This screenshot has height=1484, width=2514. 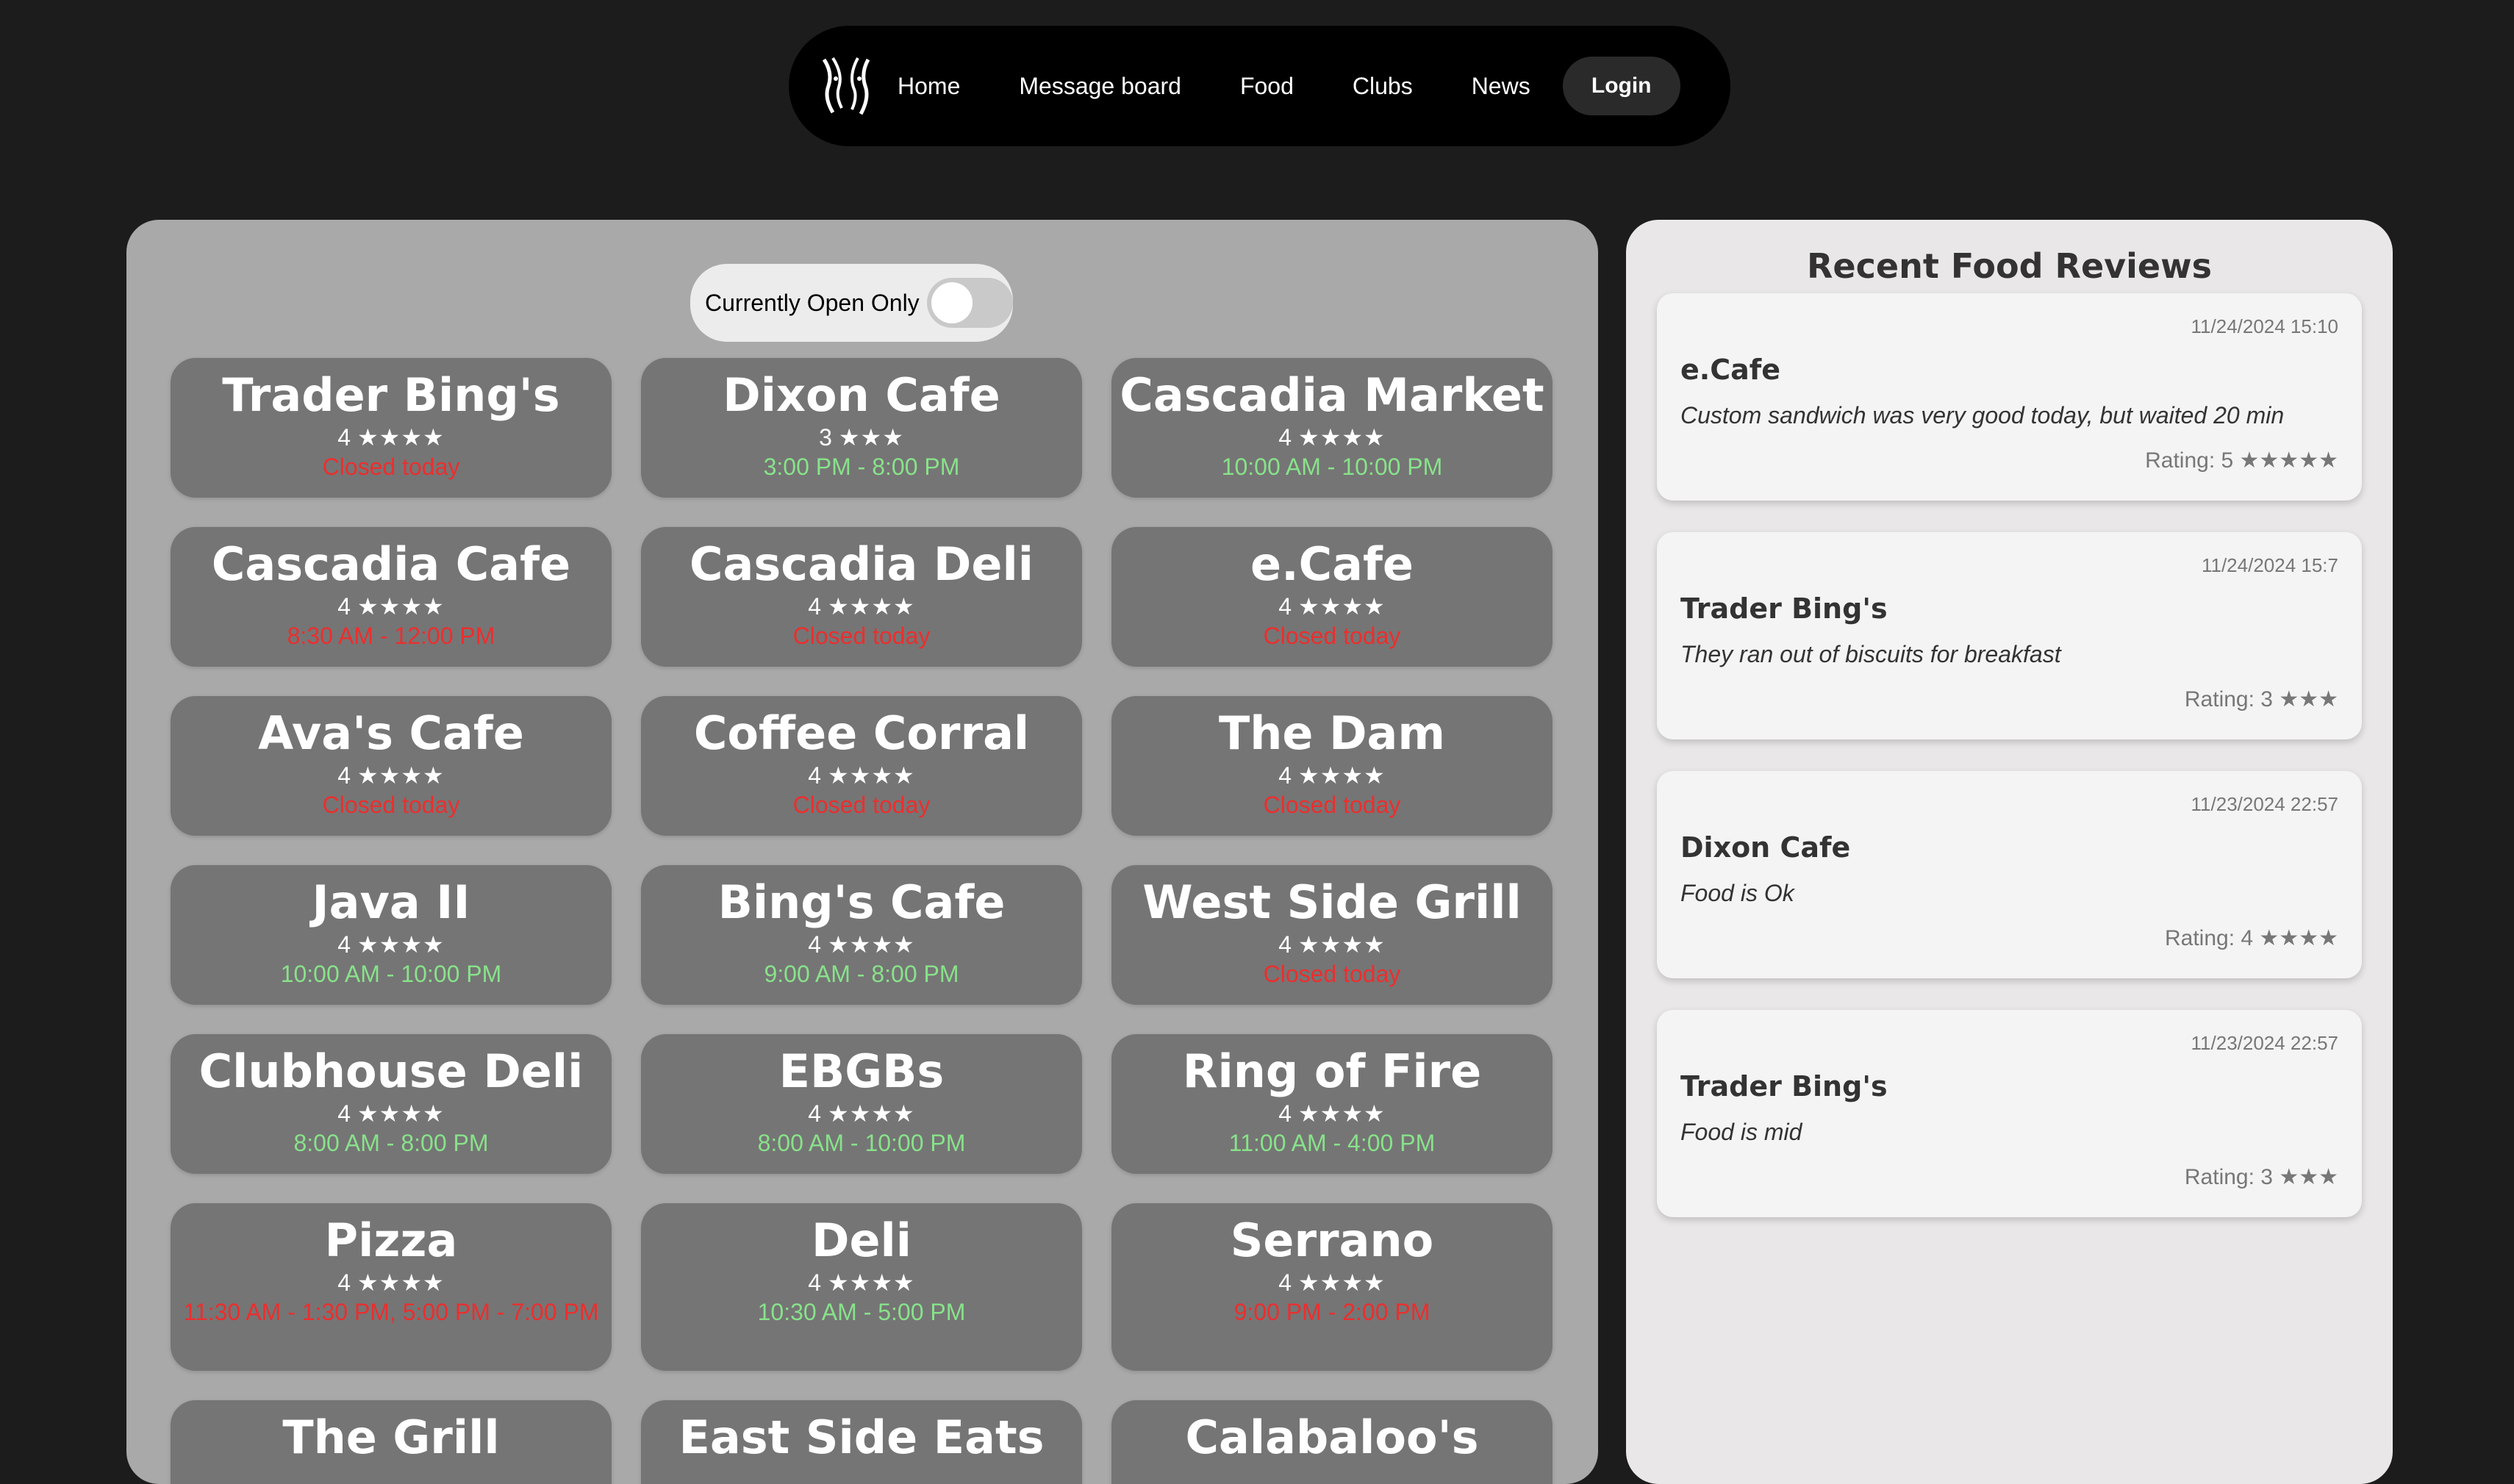 I want to click on restaurant-name: Trader Bing's, so click(x=391, y=395).